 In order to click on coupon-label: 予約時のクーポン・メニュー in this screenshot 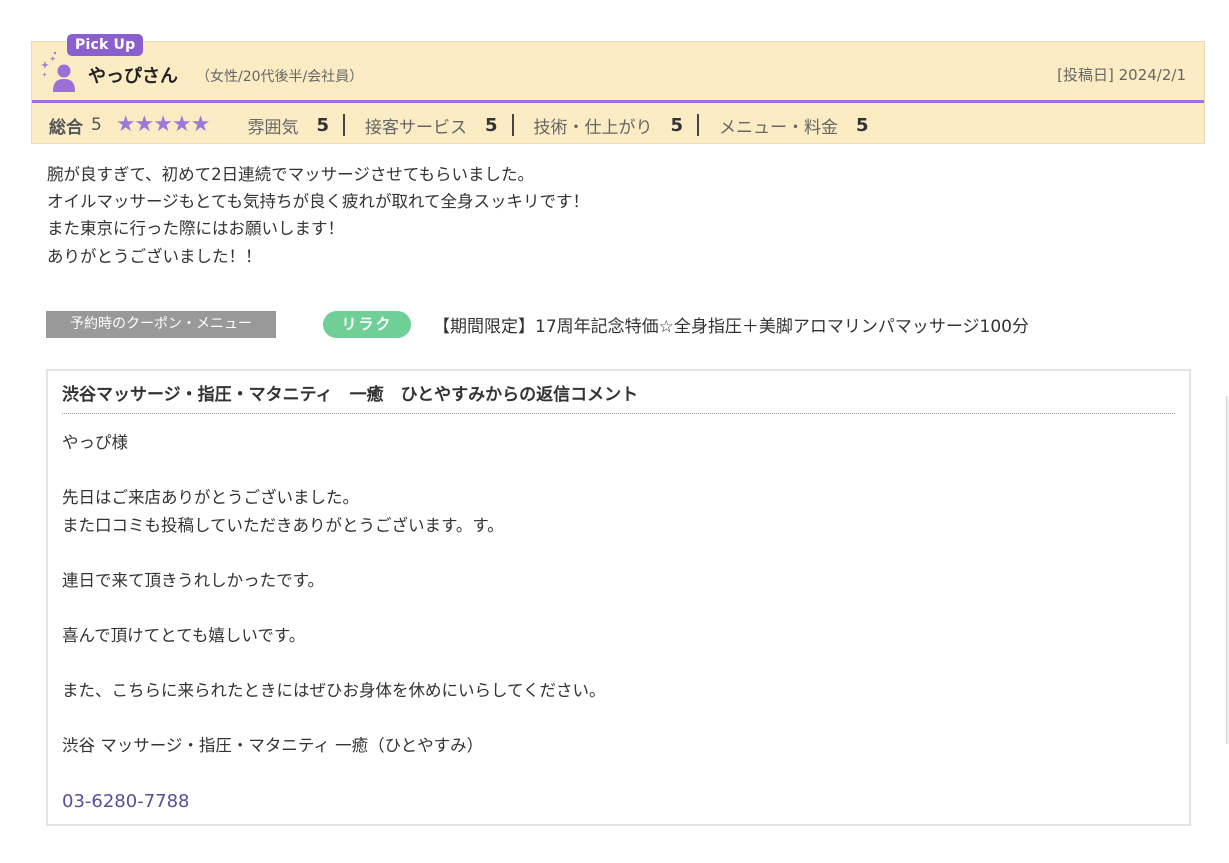, I will do `click(161, 324)`.